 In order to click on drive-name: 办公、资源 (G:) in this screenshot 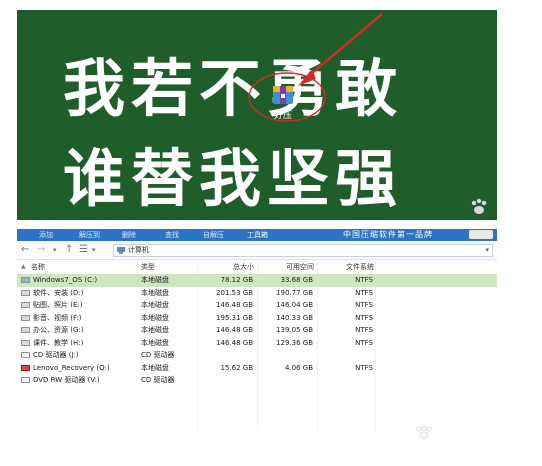, I will do `click(58, 330)`.